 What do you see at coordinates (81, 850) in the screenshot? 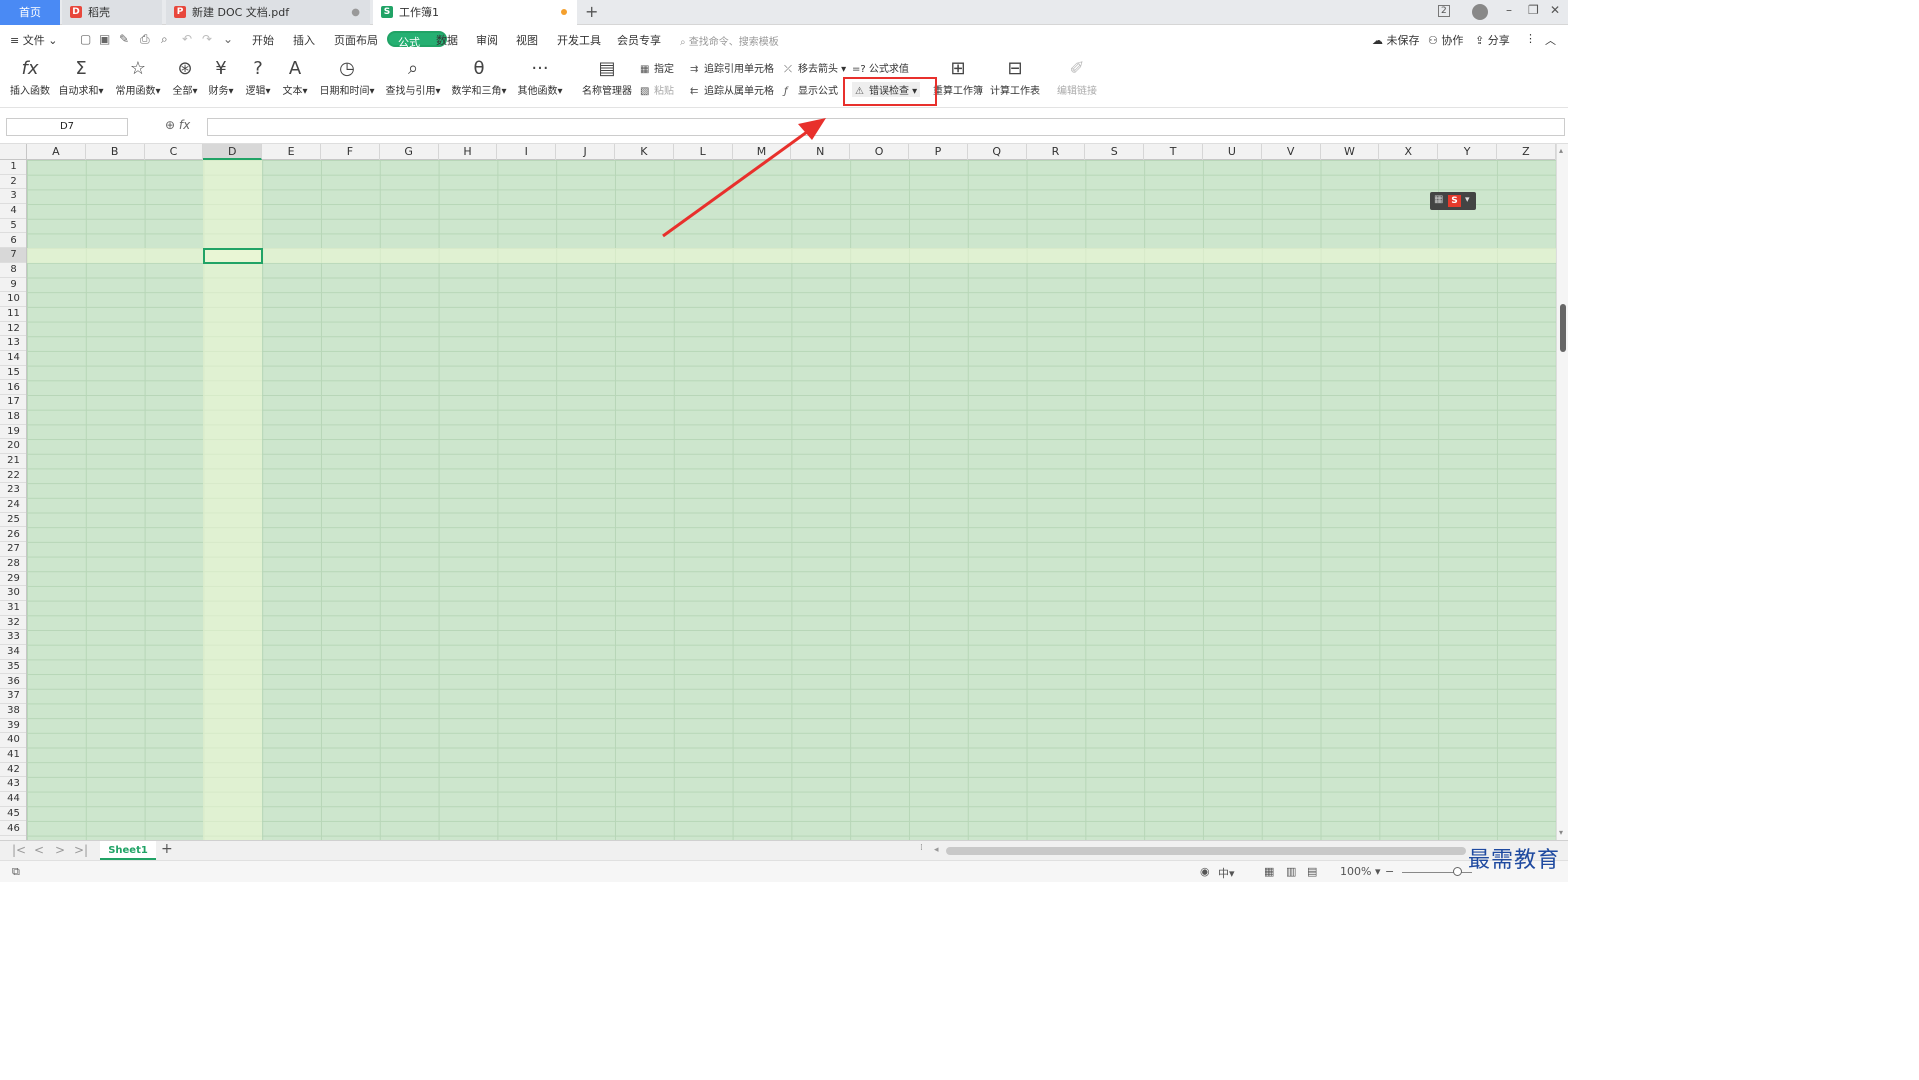
I see `last-sheet-icon: >|` at bounding box center [81, 850].